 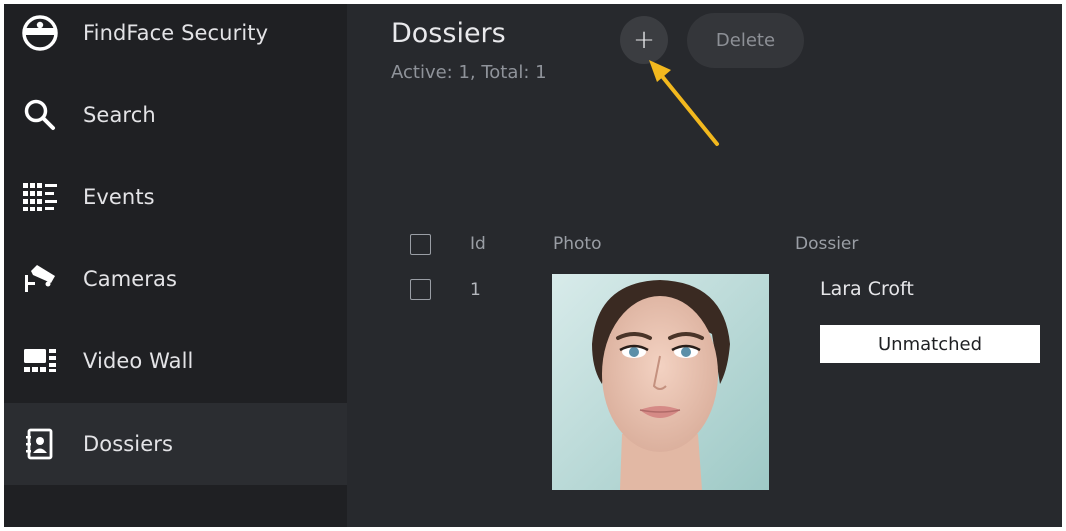 I want to click on dossier-name-link: Lara Croft, so click(x=867, y=289).